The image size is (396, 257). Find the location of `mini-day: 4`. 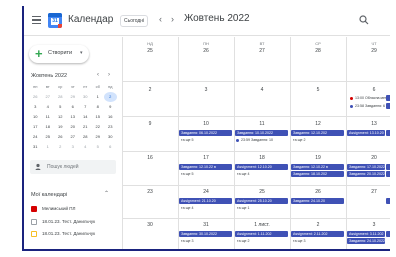

mini-day: 4 is located at coordinates (85, 147).